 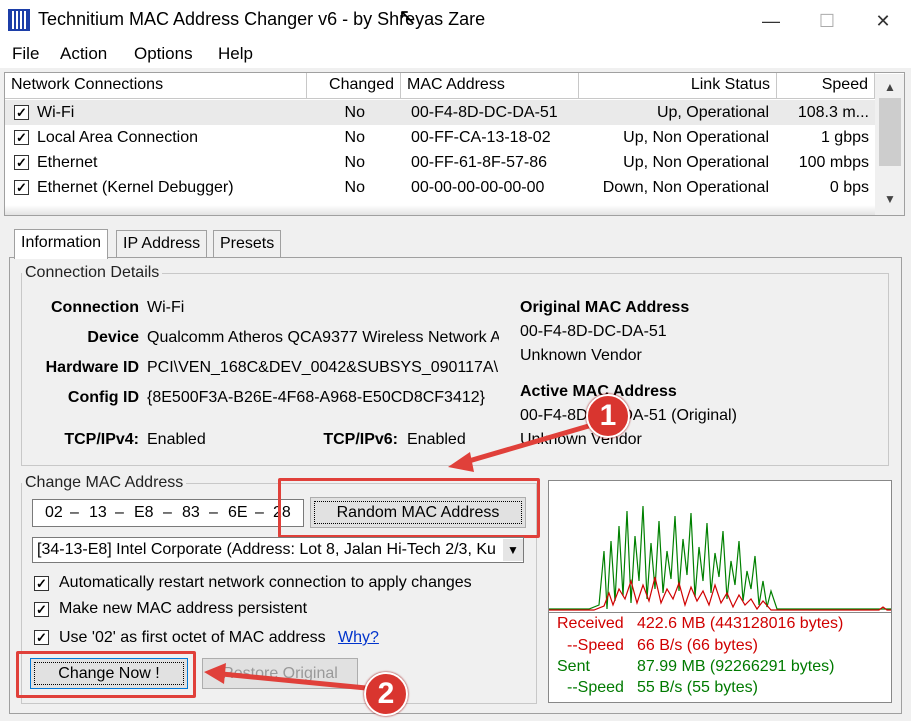 I want to click on step-badge-1: 1, so click(x=608, y=416).